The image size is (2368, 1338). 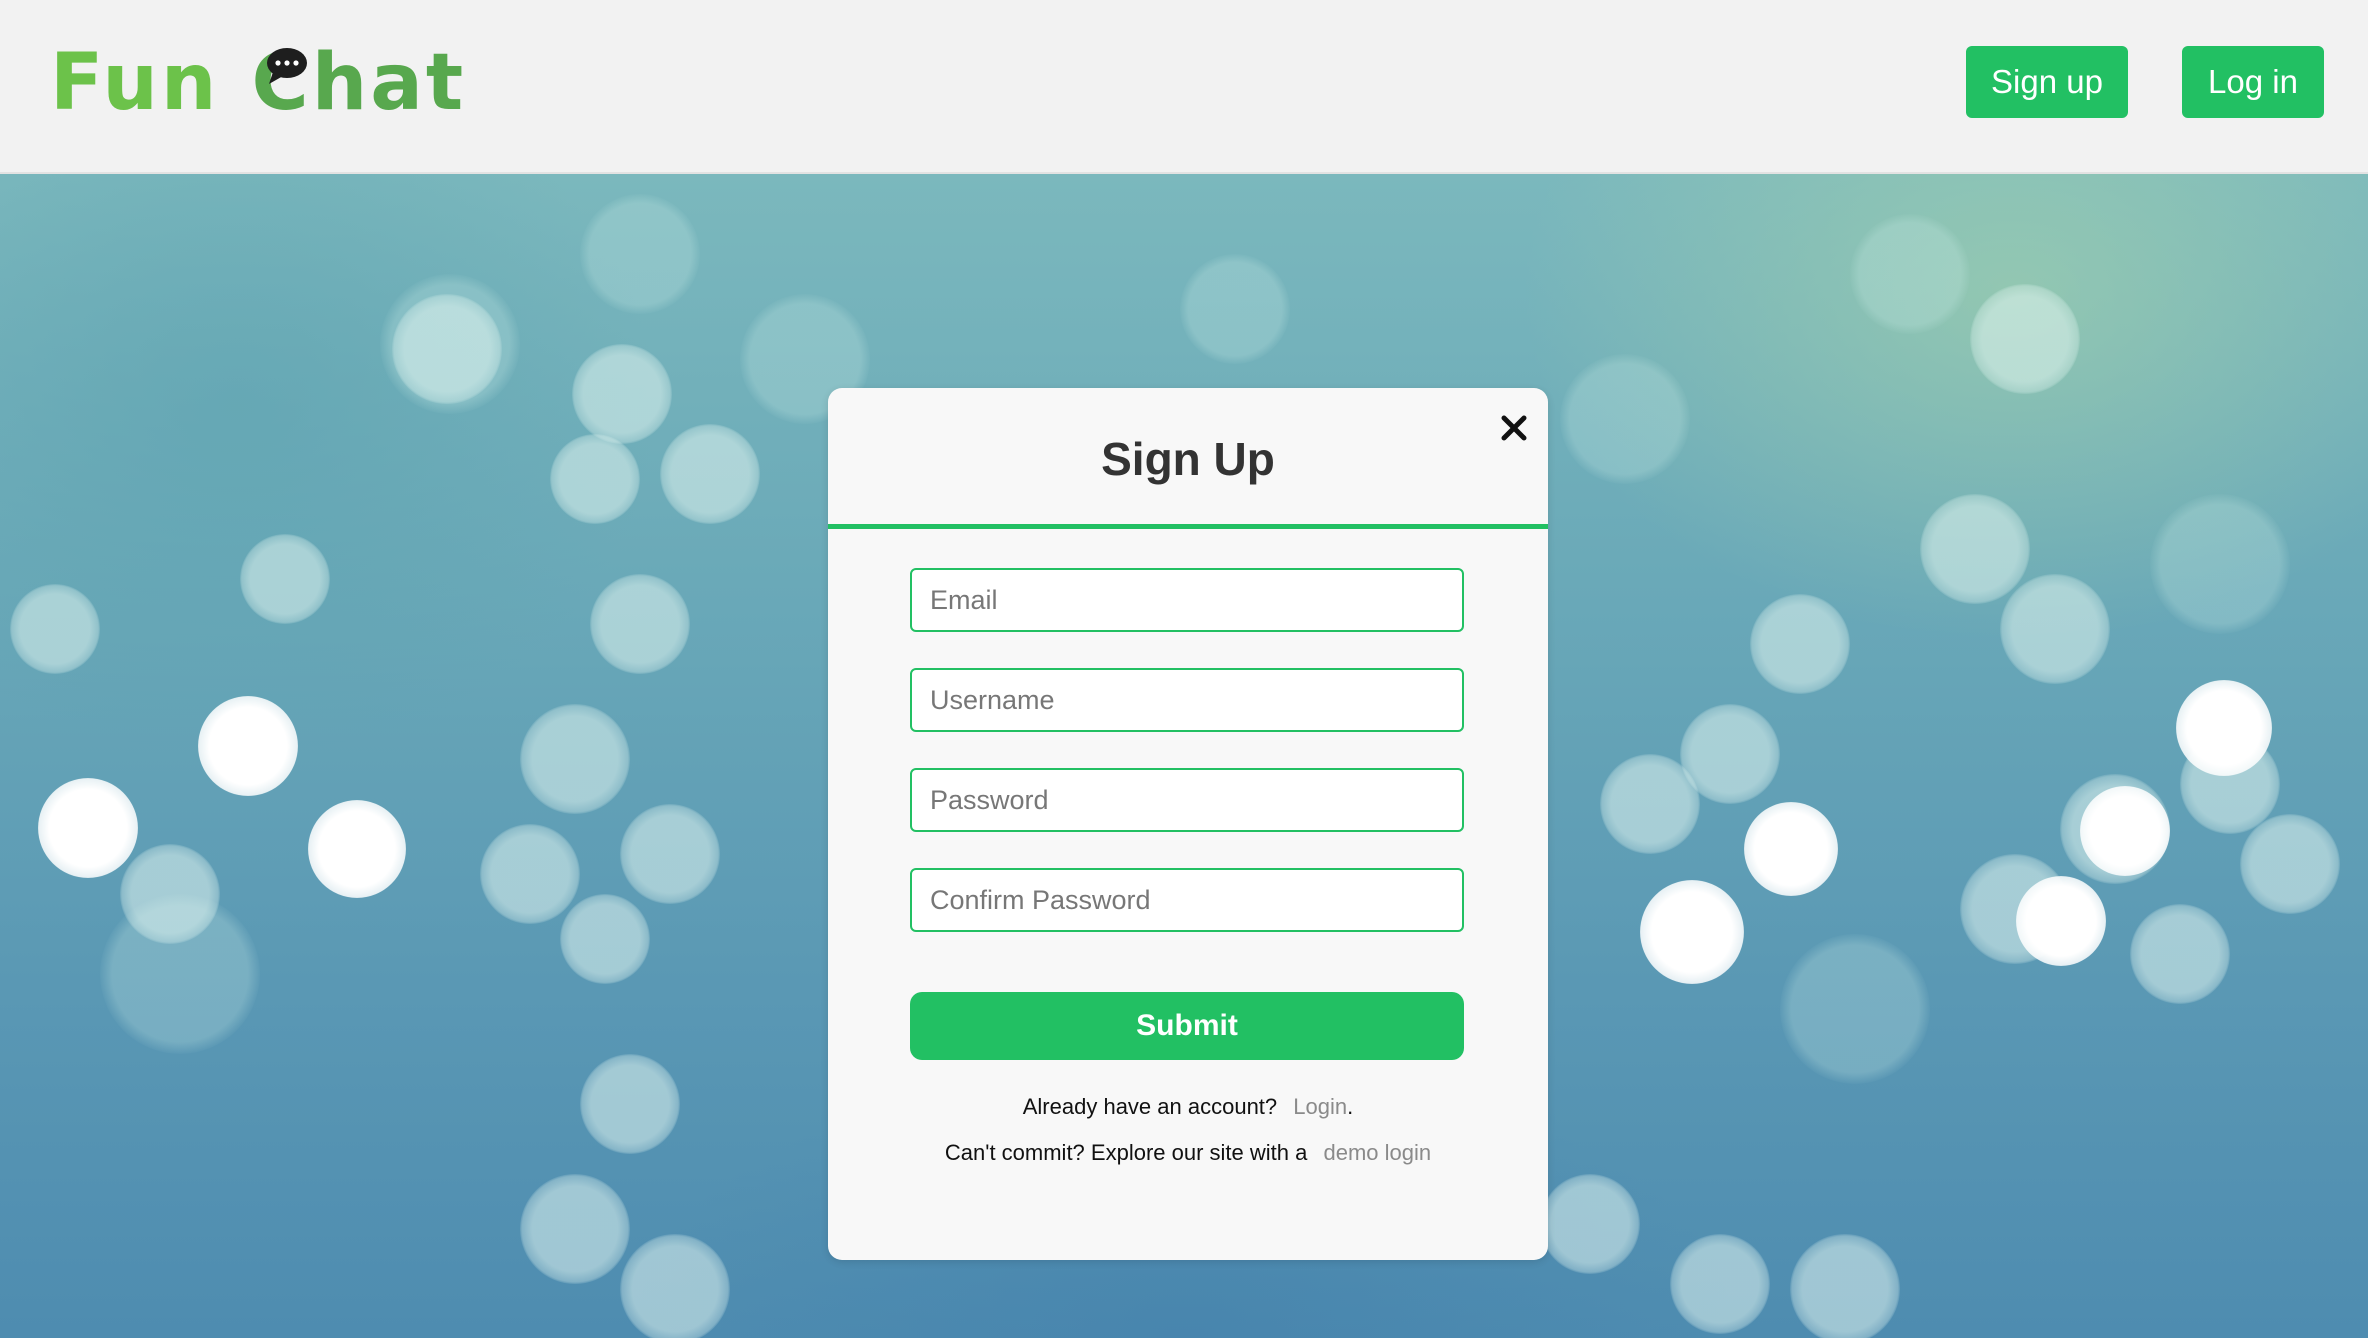 I want to click on login-prompt-period: ., so click(x=1350, y=1106).